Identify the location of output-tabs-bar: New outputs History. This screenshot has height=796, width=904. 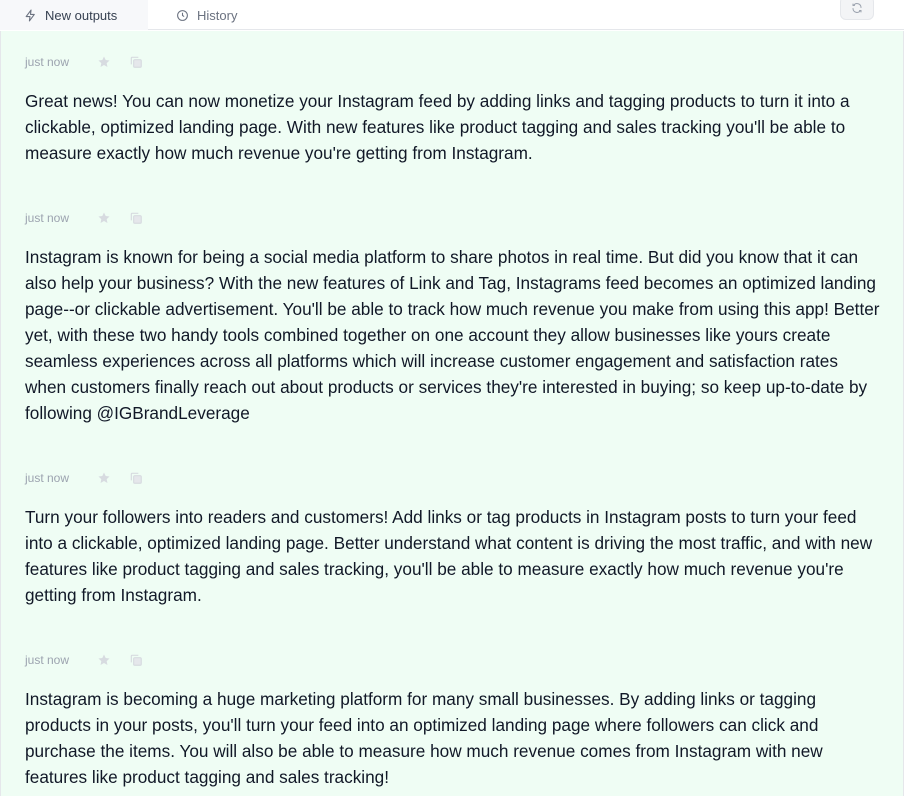
(452, 15).